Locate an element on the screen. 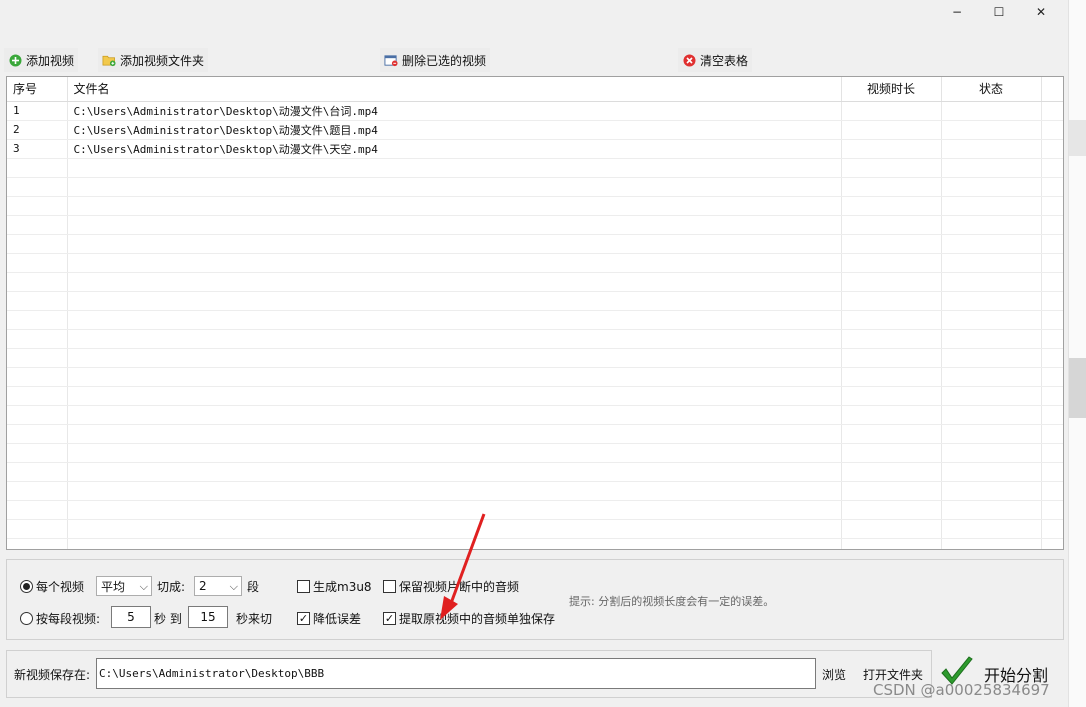 The image size is (1086, 707). mode-per-segment-label: 按每段视频: is located at coordinates (68, 618).